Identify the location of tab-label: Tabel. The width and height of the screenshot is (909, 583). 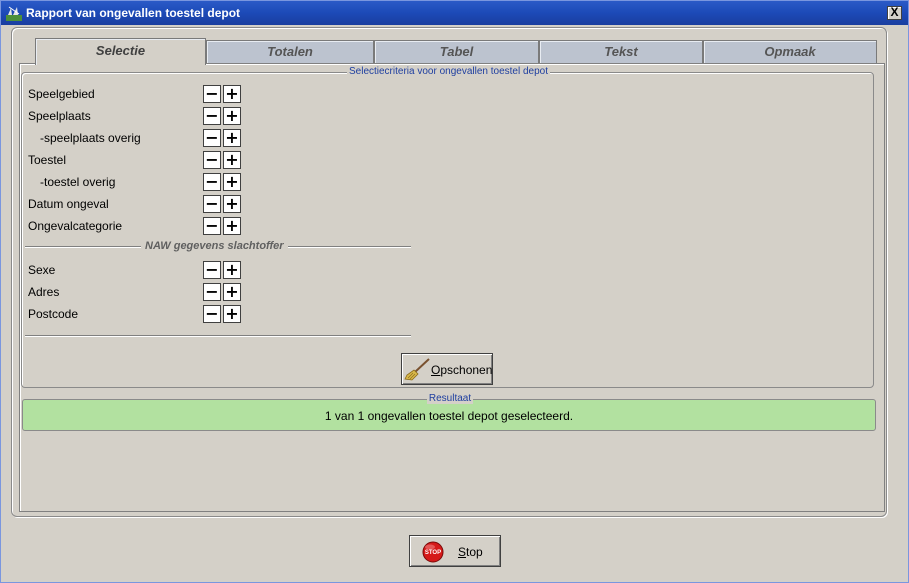
(456, 51).